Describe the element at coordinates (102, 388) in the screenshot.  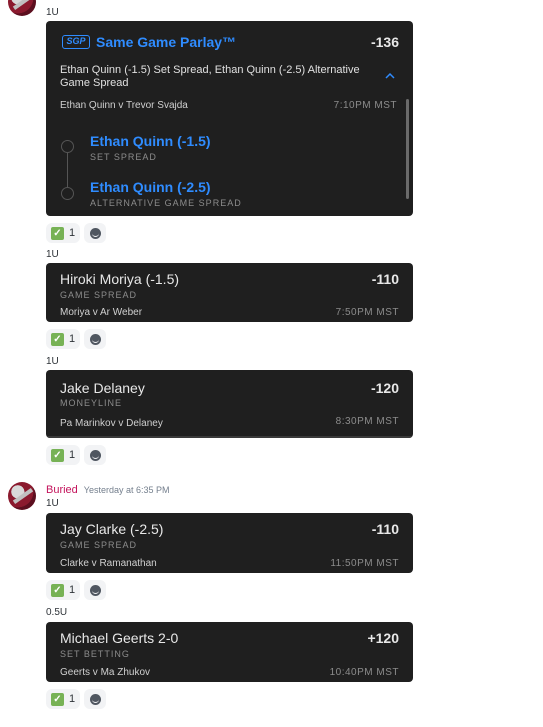
I see `bet-title: Jake Delaney` at that location.